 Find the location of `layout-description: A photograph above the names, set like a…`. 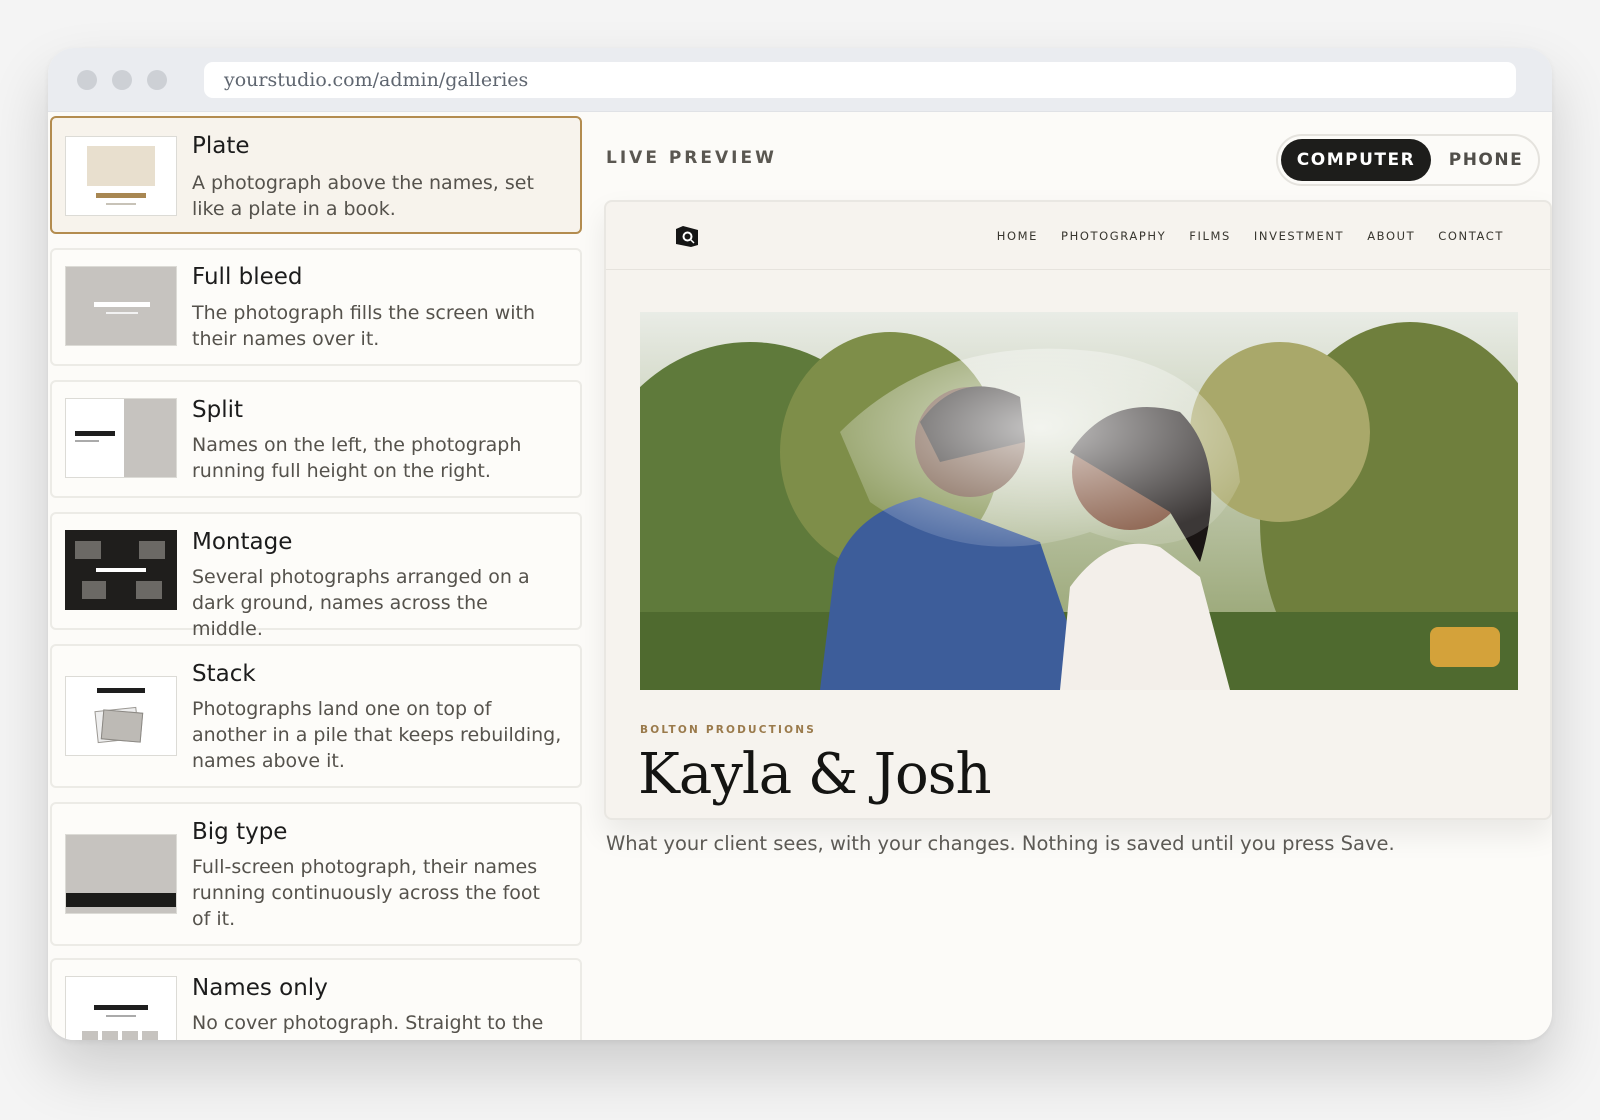

layout-description: A photograph above the names, set like a… is located at coordinates (363, 196).